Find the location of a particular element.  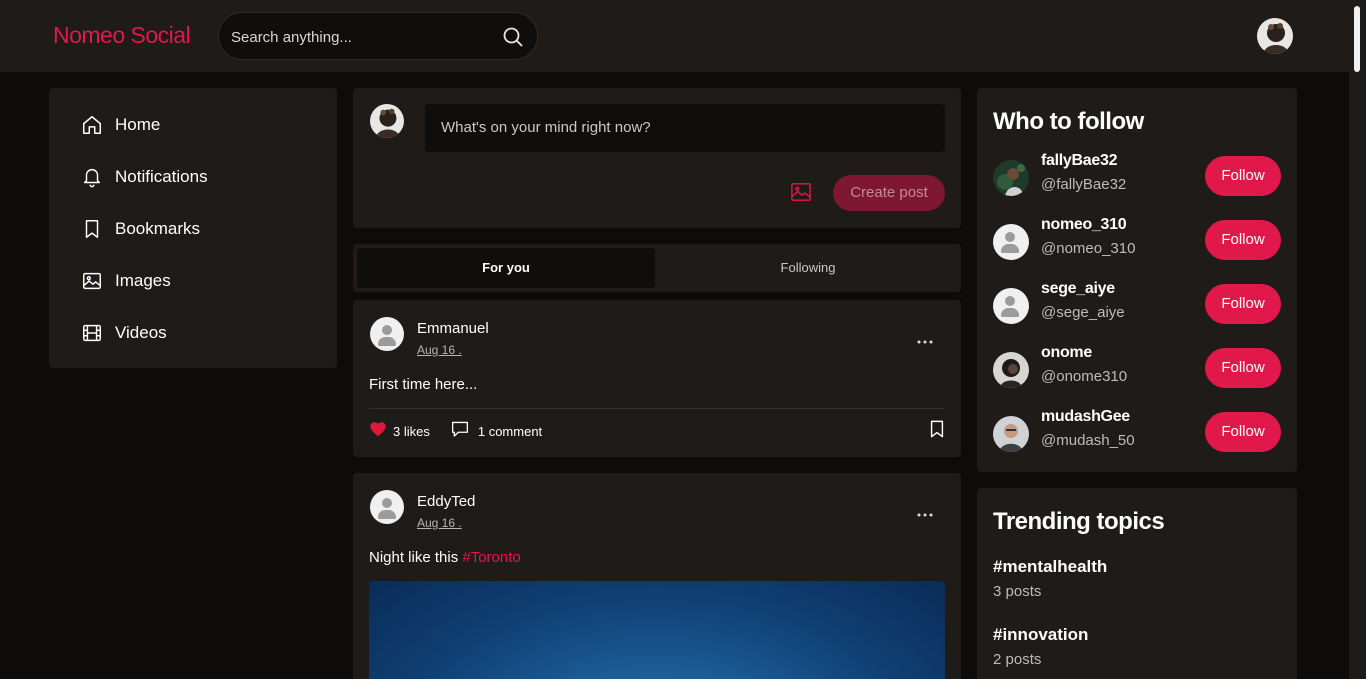

sidebar-item-label: Images is located at coordinates (143, 280).